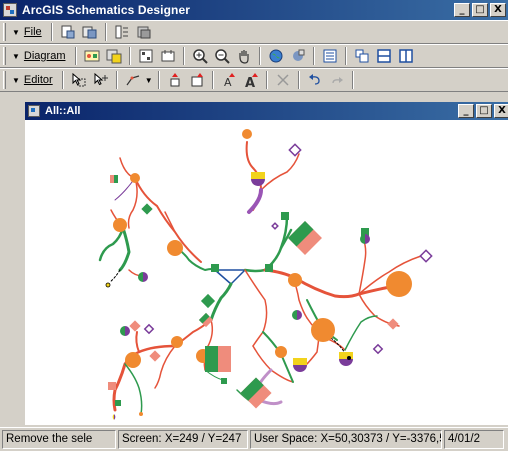  What do you see at coordinates (10, 10) in the screenshot?
I see `app-icon` at bounding box center [10, 10].